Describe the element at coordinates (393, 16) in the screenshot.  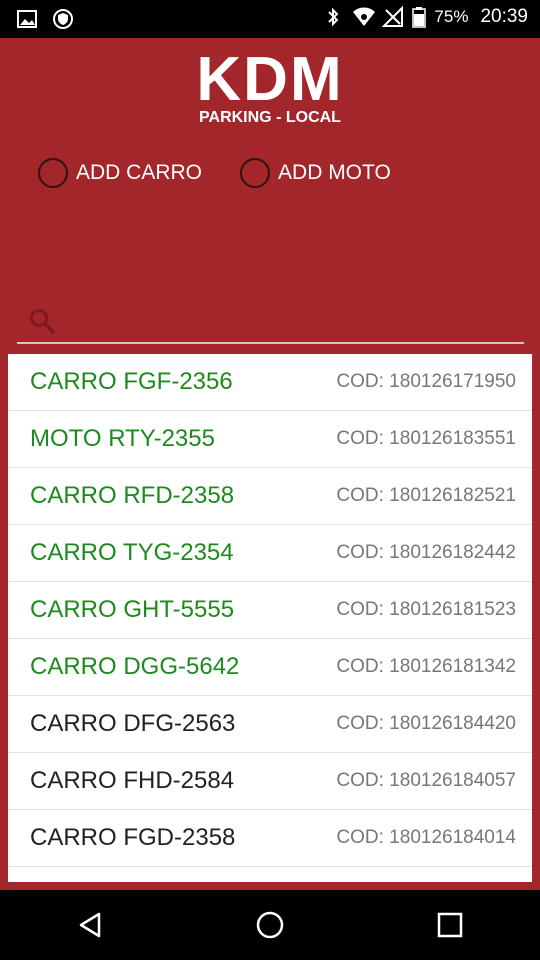
I see `no-signal-icon` at that location.